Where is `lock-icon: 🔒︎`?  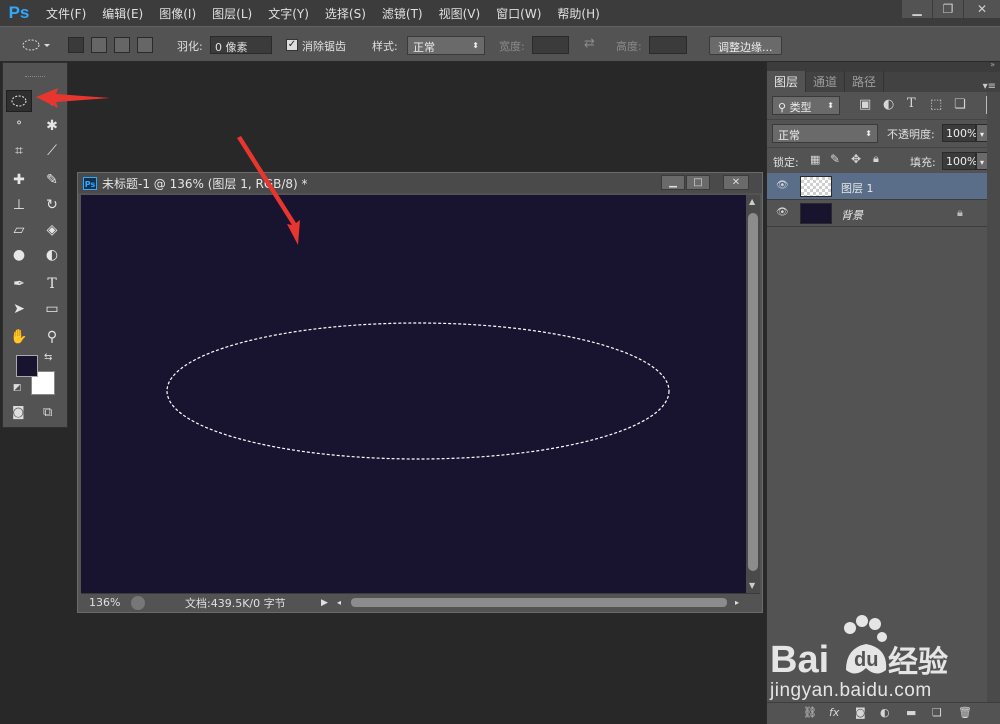 lock-icon: 🔒︎ is located at coordinates (960, 212).